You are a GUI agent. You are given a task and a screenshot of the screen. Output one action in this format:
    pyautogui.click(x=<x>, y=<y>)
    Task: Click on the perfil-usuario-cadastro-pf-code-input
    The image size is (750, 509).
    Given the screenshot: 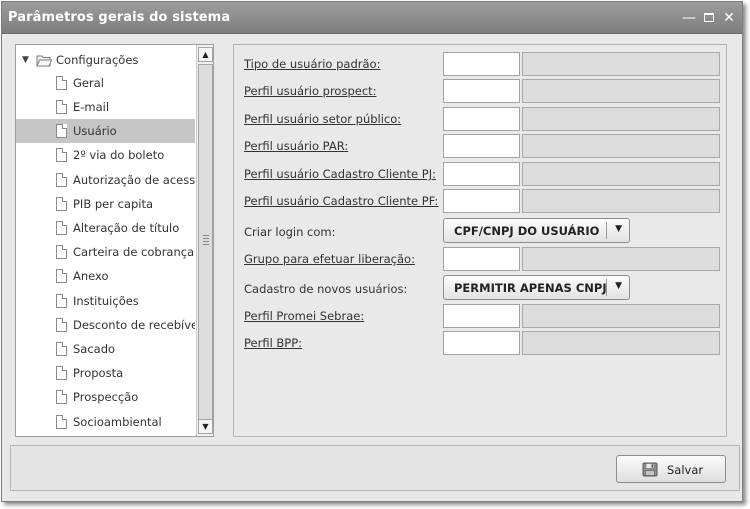 What is the action you would take?
    pyautogui.click(x=481, y=201)
    